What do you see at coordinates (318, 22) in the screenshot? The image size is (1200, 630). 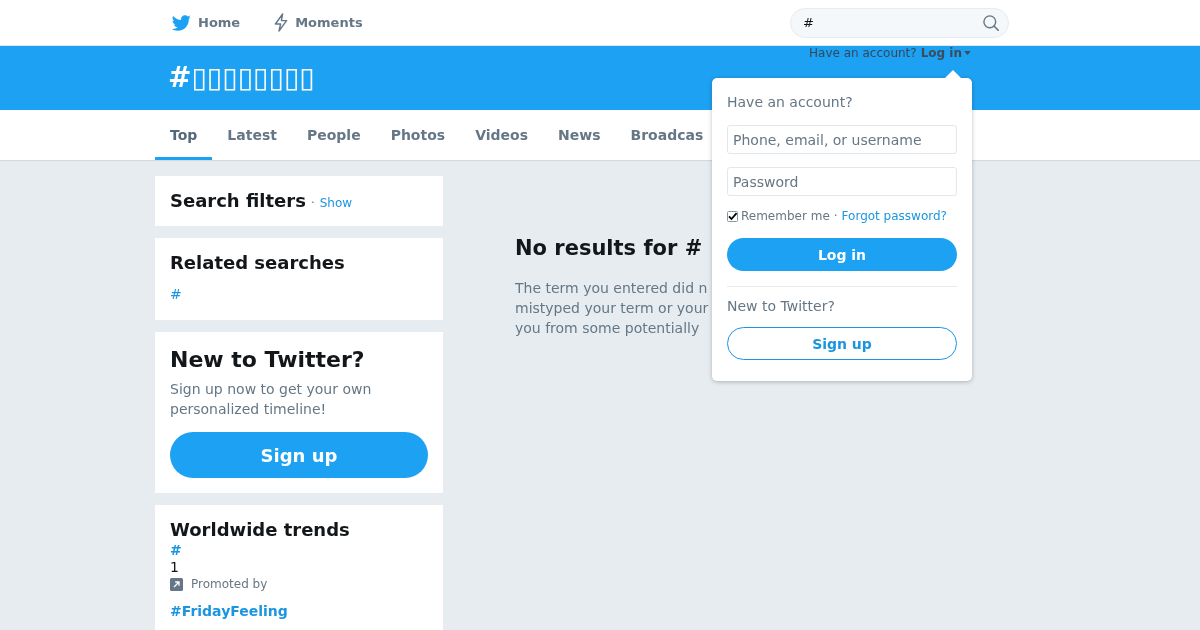 I see `nav-link: Moments` at bounding box center [318, 22].